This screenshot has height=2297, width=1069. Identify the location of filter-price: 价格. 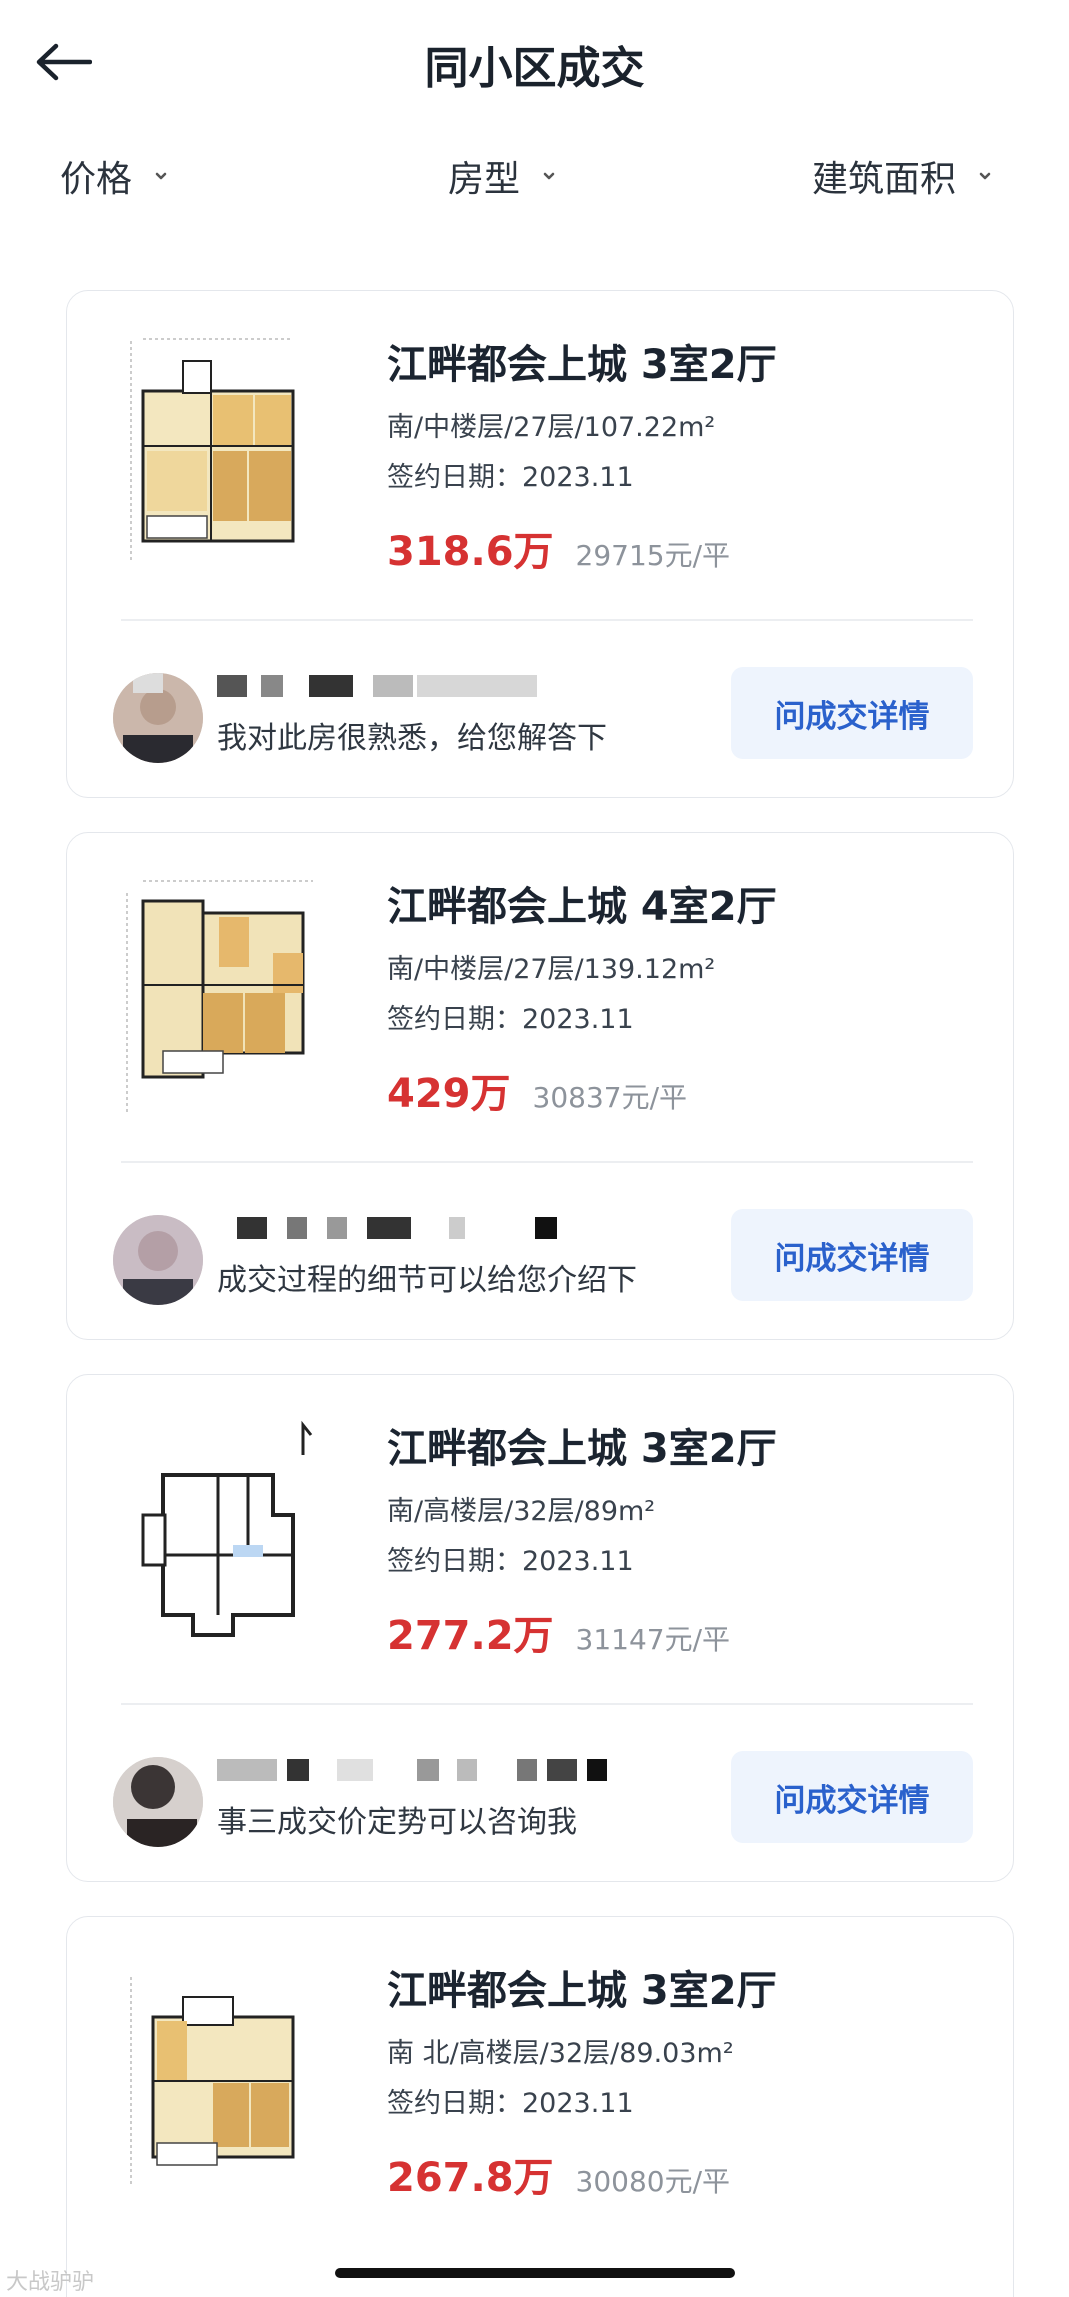
(116, 176).